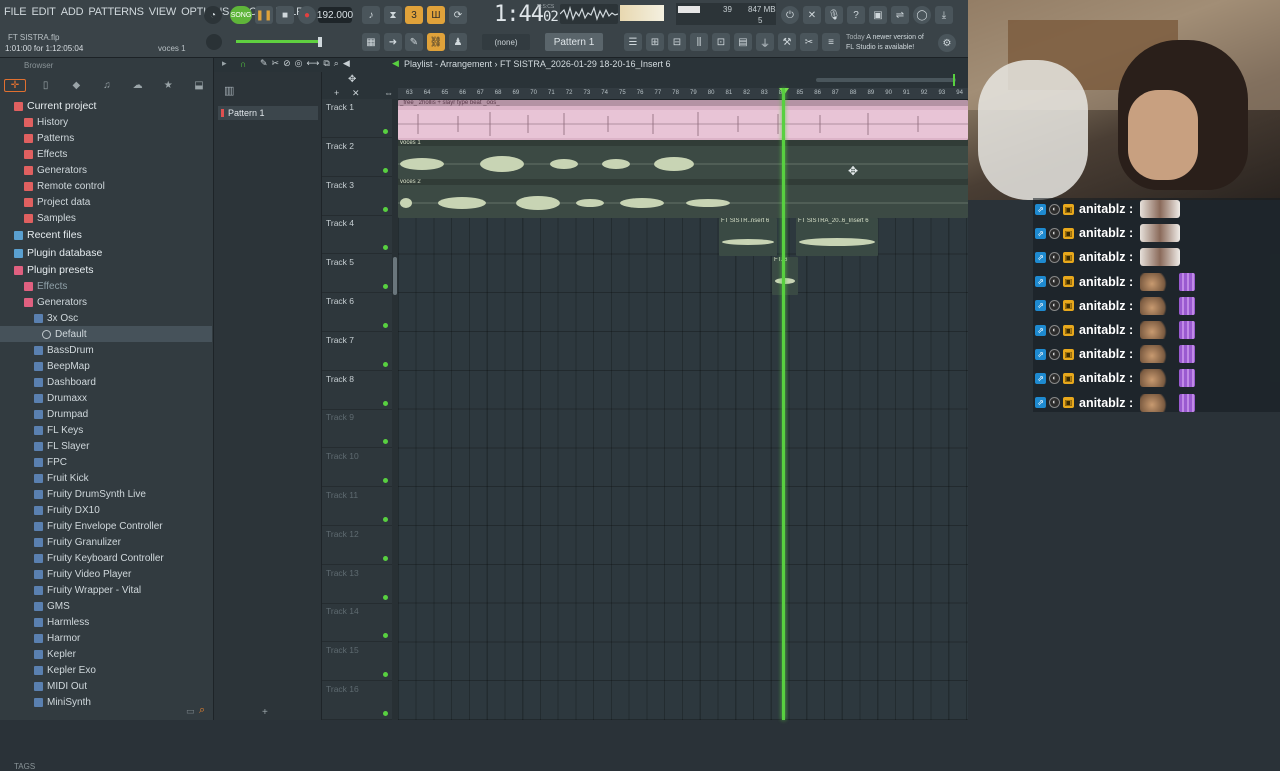 This screenshot has width=1280, height=771. What do you see at coordinates (163, 12) in the screenshot?
I see `menu-view: VIEW` at bounding box center [163, 12].